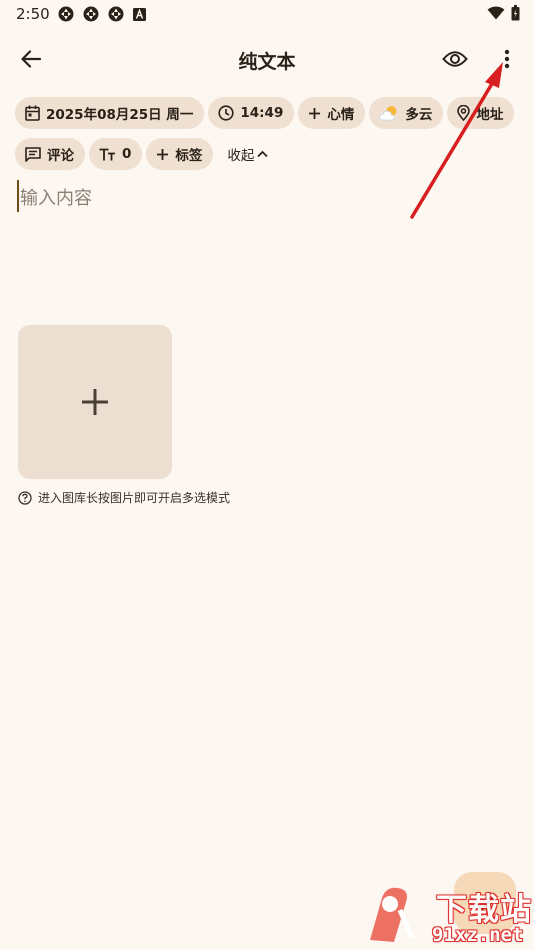 The image size is (534, 950). Describe the element at coordinates (56, 198) in the screenshot. I see `content-placeholder: 输入内容` at that location.